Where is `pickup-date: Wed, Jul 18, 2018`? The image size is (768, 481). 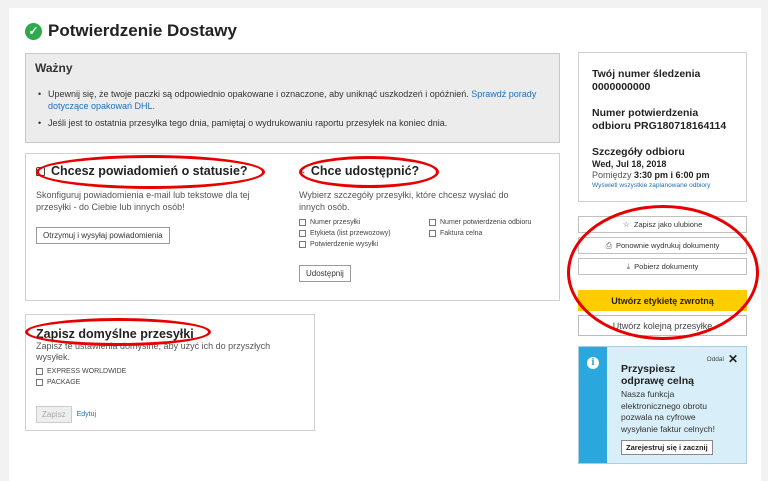
pickup-date: Wed, Jul 18, 2018 is located at coordinates (629, 163).